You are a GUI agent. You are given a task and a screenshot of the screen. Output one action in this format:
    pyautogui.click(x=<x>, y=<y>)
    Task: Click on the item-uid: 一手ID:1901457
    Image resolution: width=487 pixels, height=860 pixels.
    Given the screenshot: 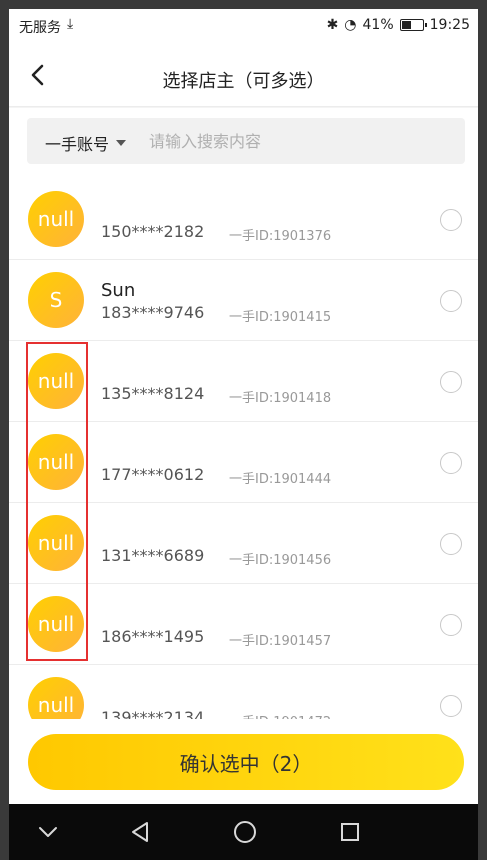 What is the action you would take?
    pyautogui.click(x=280, y=641)
    